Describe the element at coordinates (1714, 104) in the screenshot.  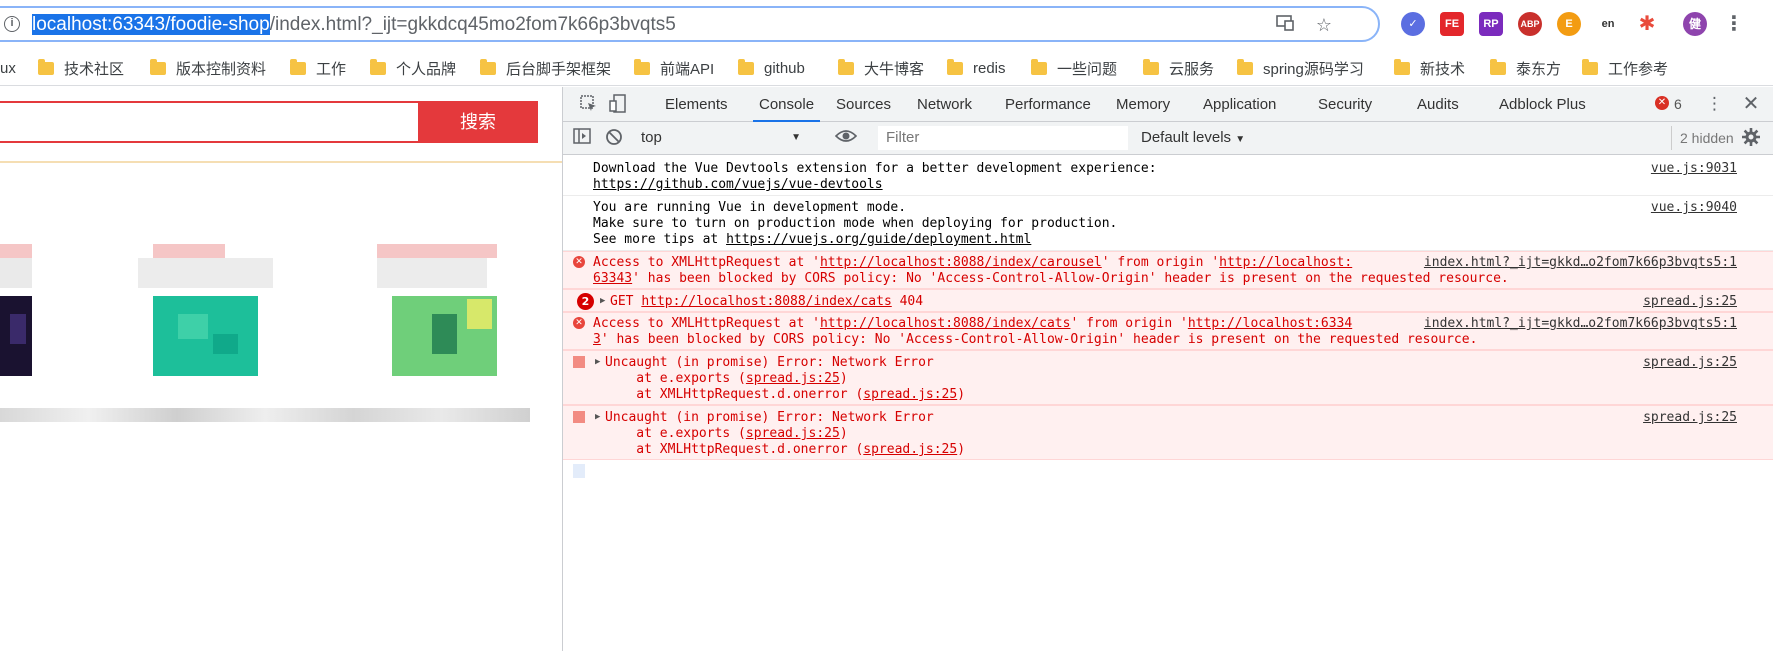
I see `devtools-menu-icon: ⋮` at that location.